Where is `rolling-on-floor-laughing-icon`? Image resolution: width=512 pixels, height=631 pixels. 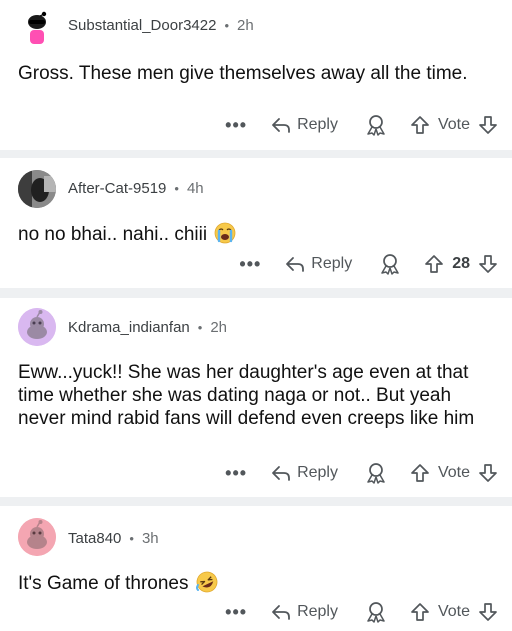 rolling-on-floor-laughing-icon is located at coordinates (206, 582).